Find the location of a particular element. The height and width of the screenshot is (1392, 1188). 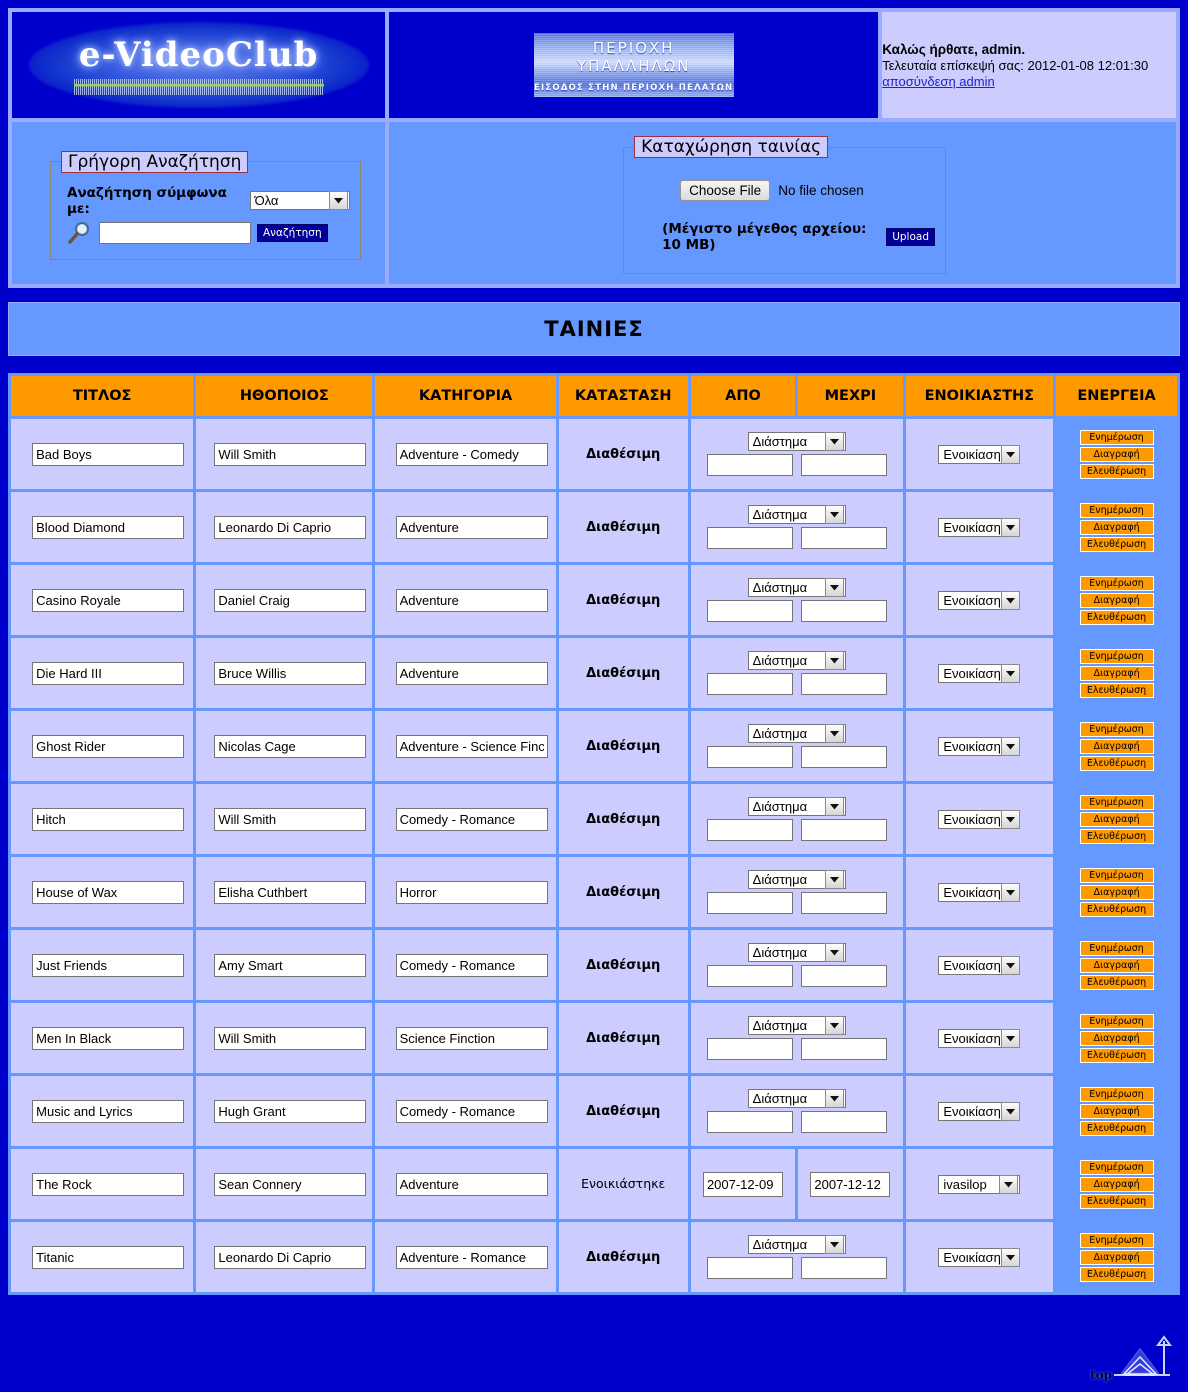

scroll-to-top-link: top is located at coordinates (1131, 1359).